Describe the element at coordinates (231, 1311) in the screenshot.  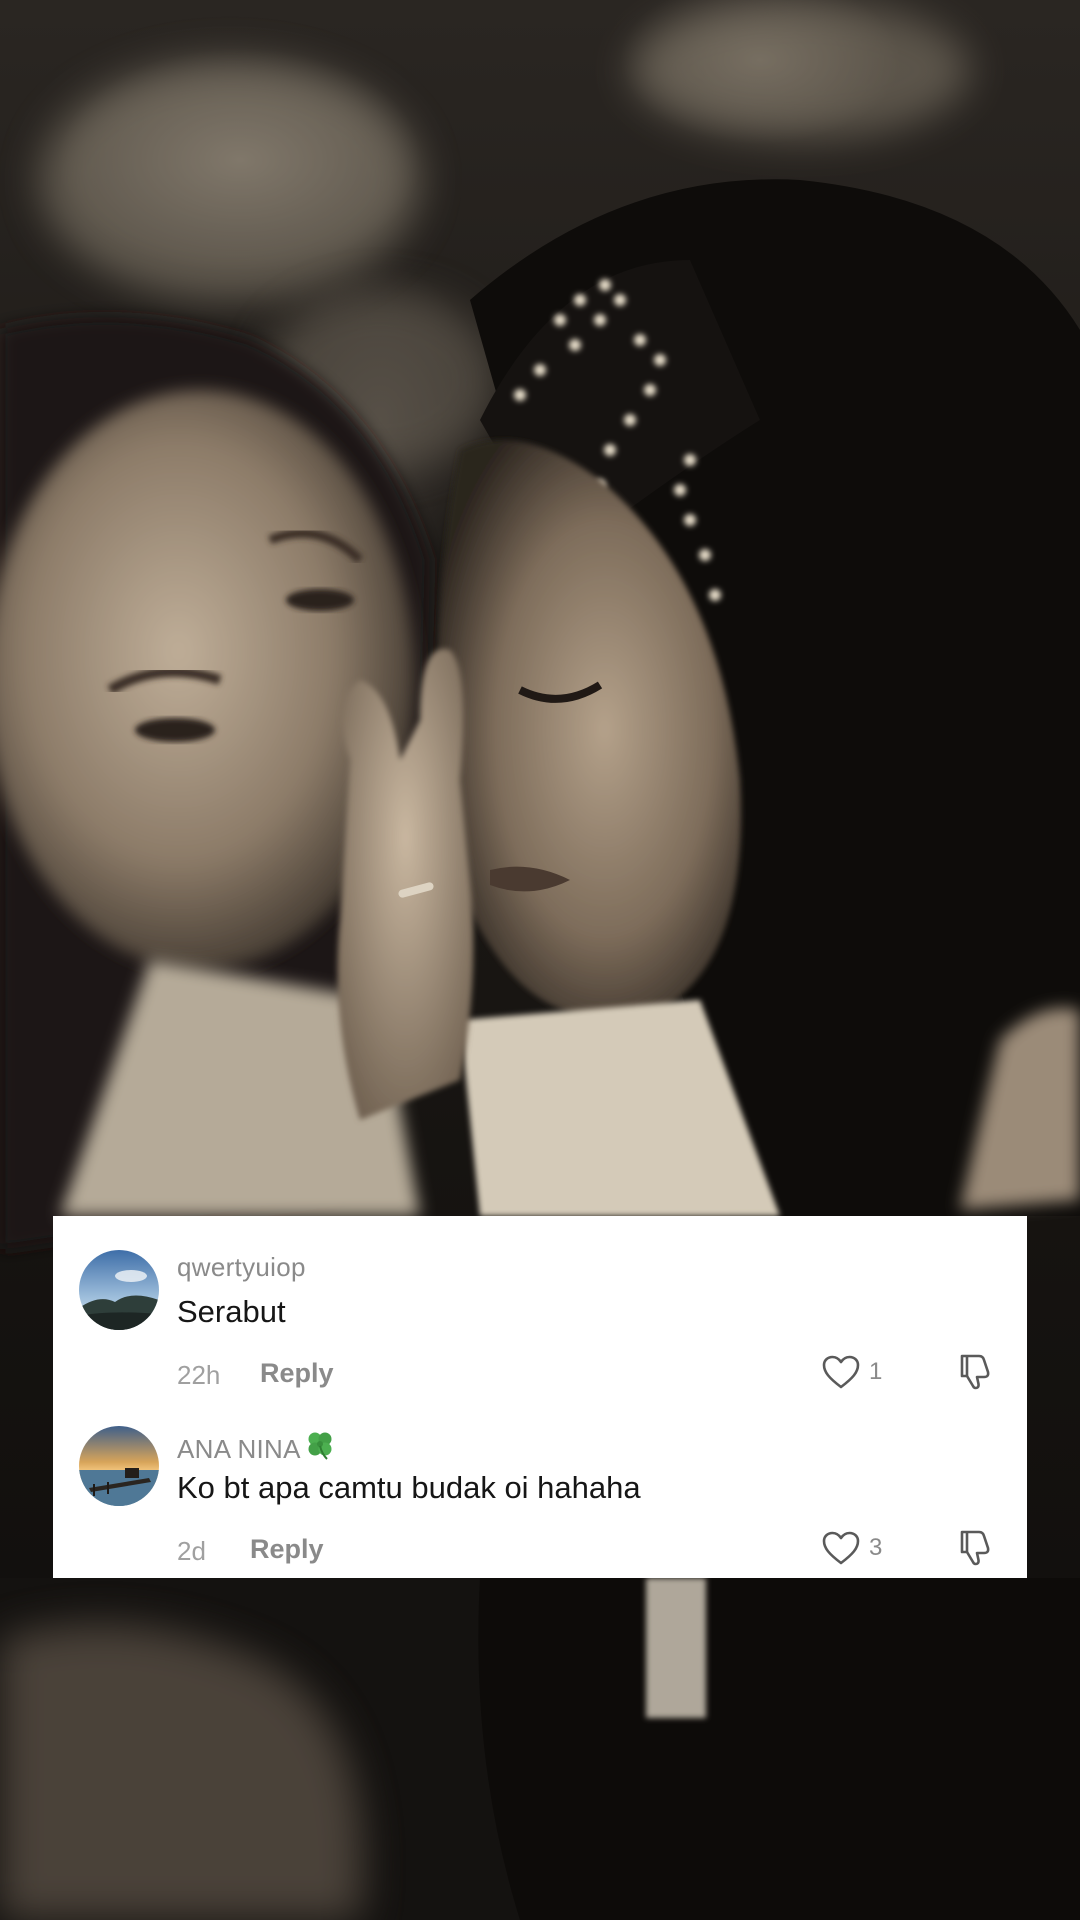
I see `comment-text: Serabut` at that location.